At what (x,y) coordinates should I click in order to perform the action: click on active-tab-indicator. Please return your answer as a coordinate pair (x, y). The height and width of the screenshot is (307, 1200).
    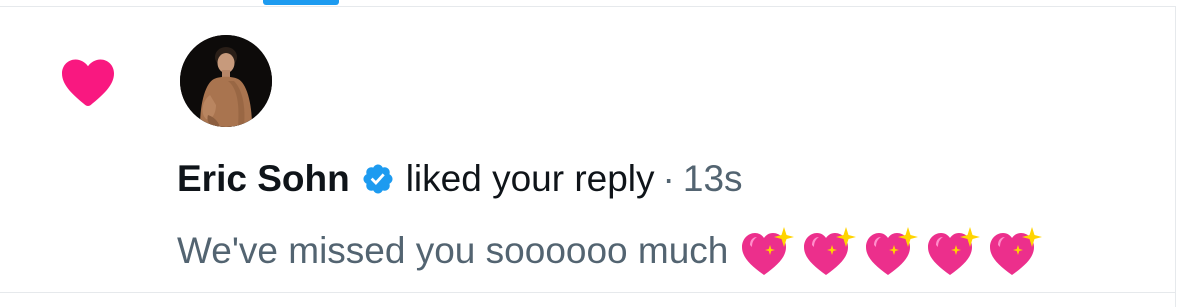
    Looking at the image, I should click on (301, 2).